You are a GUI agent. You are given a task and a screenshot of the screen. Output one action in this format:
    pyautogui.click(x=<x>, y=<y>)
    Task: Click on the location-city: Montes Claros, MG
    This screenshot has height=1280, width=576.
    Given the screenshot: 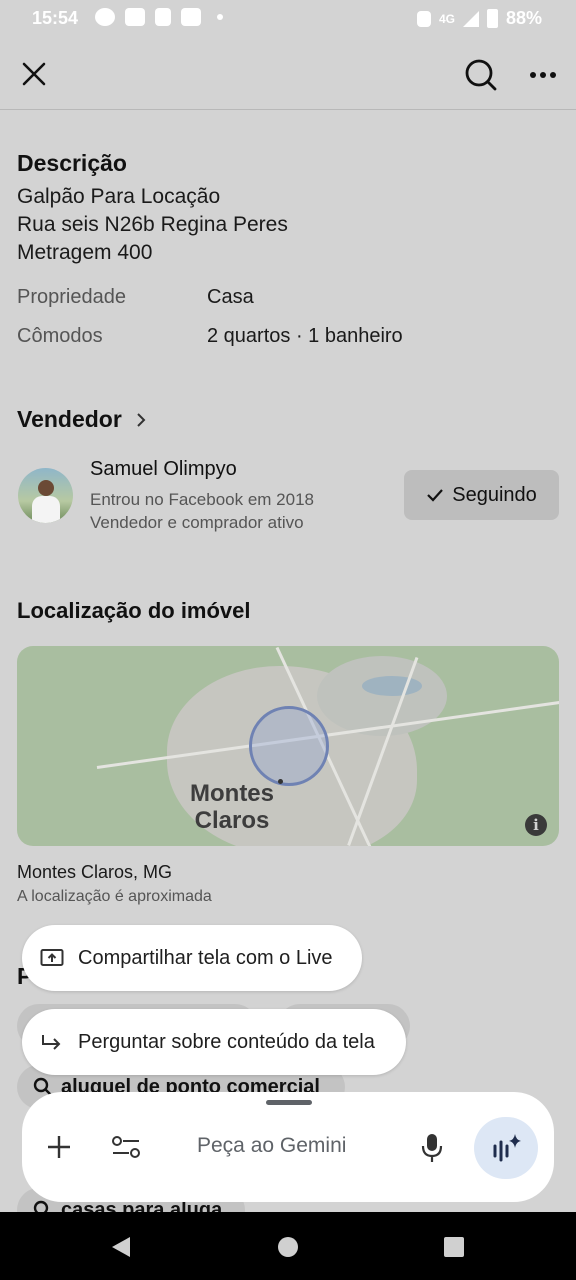 What is the action you would take?
    pyautogui.click(x=95, y=872)
    